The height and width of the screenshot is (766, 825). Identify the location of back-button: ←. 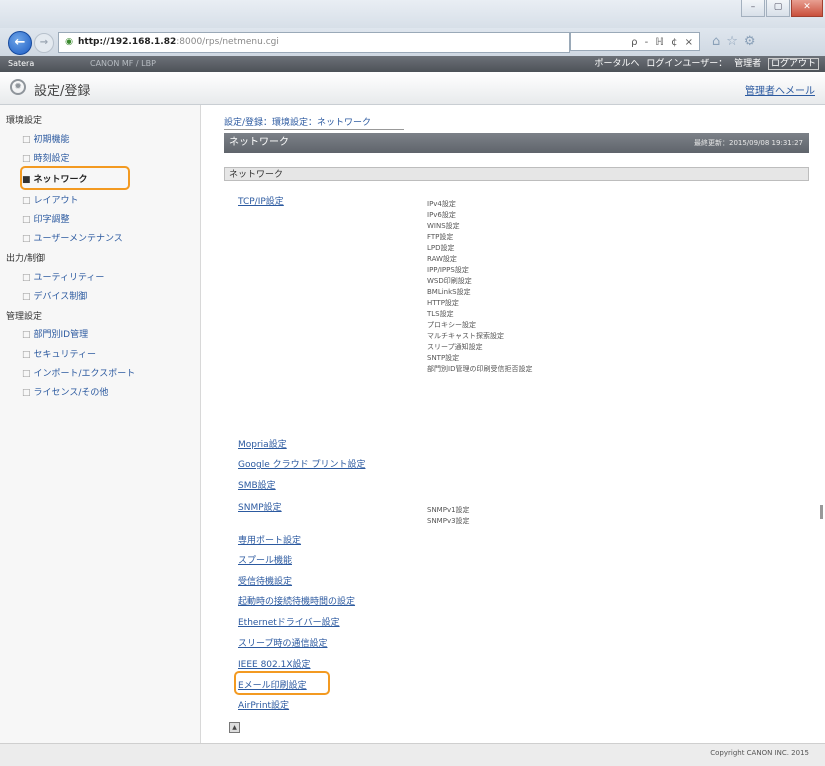
(20, 43).